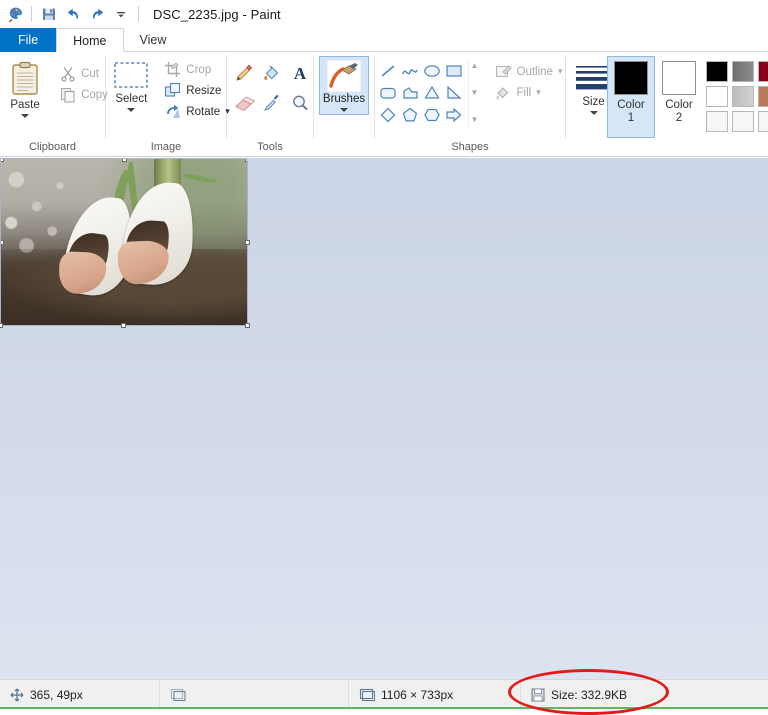 The width and height of the screenshot is (768, 715). What do you see at coordinates (244, 73) in the screenshot?
I see `pencil-icon` at bounding box center [244, 73].